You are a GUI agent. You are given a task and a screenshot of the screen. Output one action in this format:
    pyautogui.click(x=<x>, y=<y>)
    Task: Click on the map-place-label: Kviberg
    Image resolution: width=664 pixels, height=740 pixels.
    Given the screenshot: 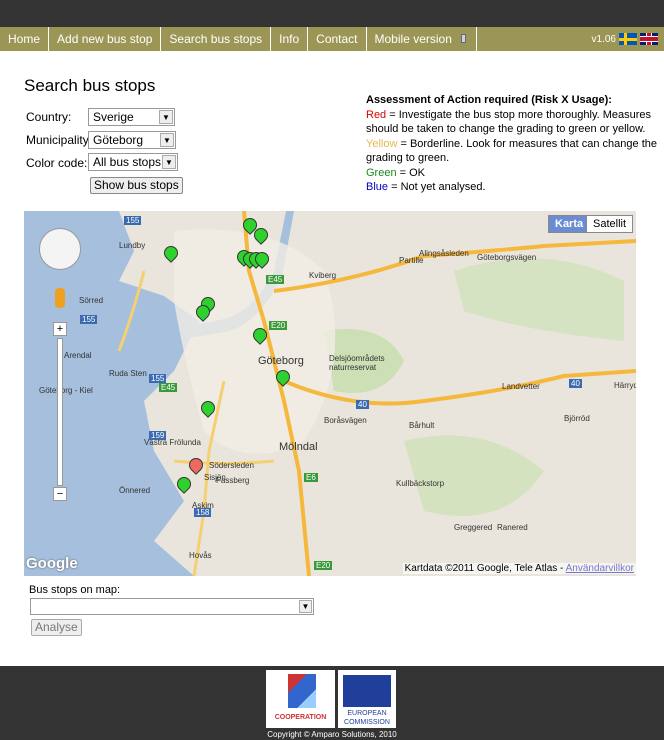 What is the action you would take?
    pyautogui.click(x=323, y=275)
    